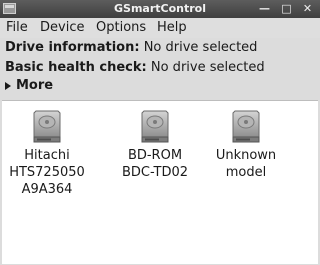  I want to click on window-title: GSmartControl, so click(160, 8).